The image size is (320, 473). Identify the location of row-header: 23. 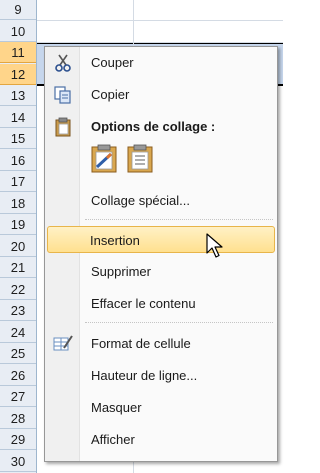
(18, 310).